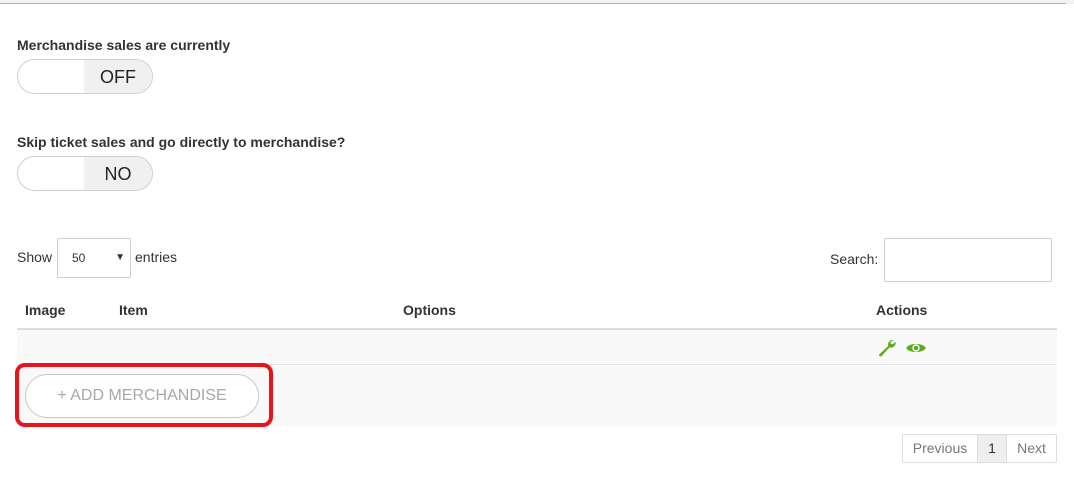 Image resolution: width=1074 pixels, height=480 pixels. I want to click on eye-icon, so click(916, 348).